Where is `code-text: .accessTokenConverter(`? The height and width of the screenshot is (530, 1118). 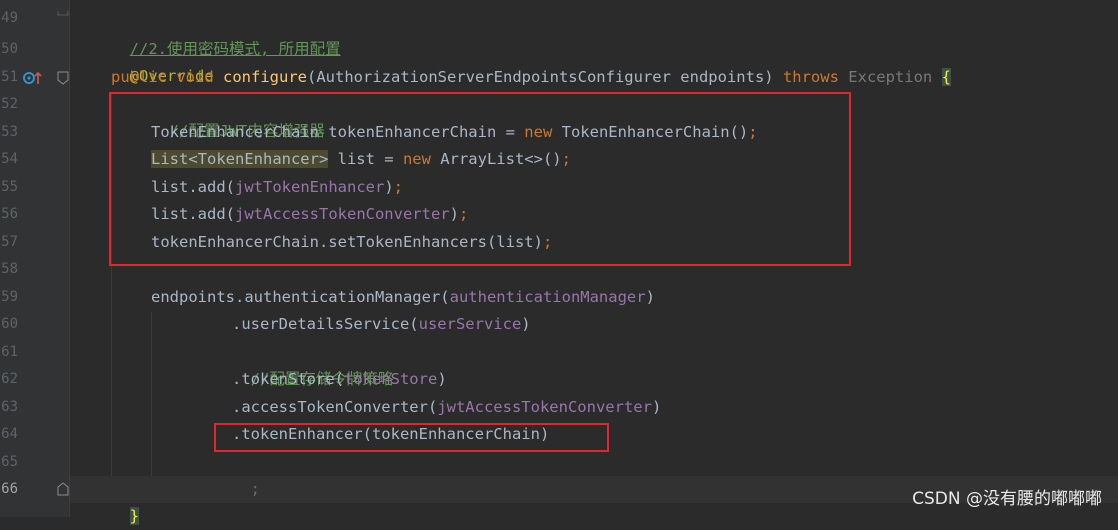 code-text: .accessTokenConverter( is located at coordinates (335, 407).